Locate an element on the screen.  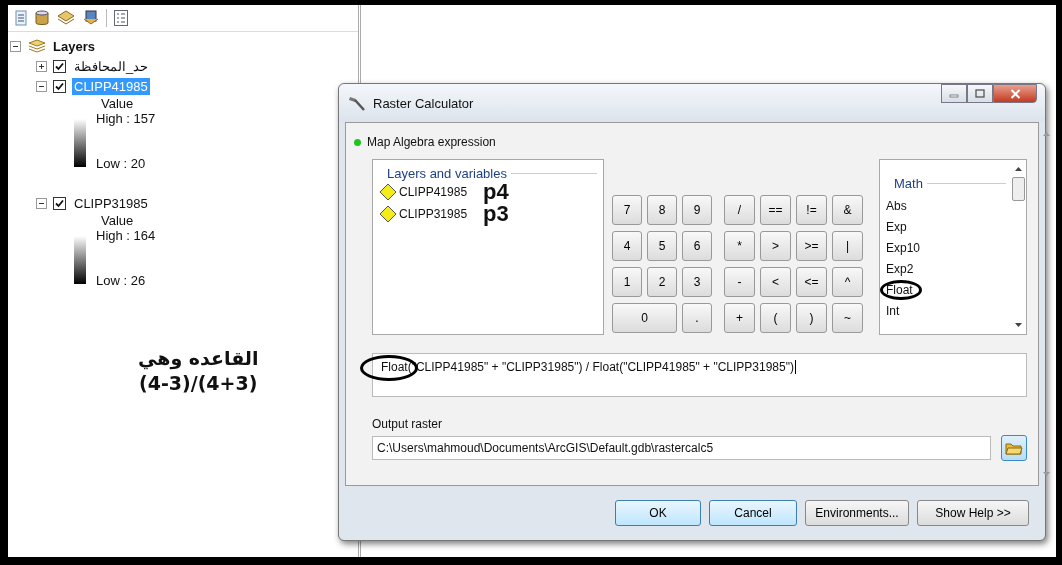
maximize-icon is located at coordinates (980, 93).